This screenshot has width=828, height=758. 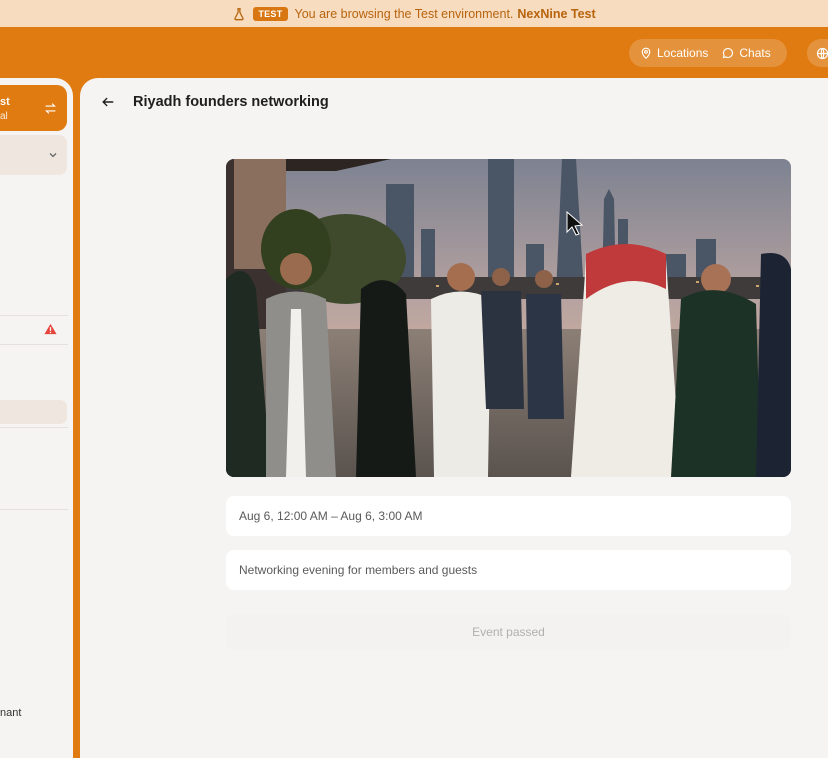 I want to click on map-pin-icon, so click(x=646, y=53).